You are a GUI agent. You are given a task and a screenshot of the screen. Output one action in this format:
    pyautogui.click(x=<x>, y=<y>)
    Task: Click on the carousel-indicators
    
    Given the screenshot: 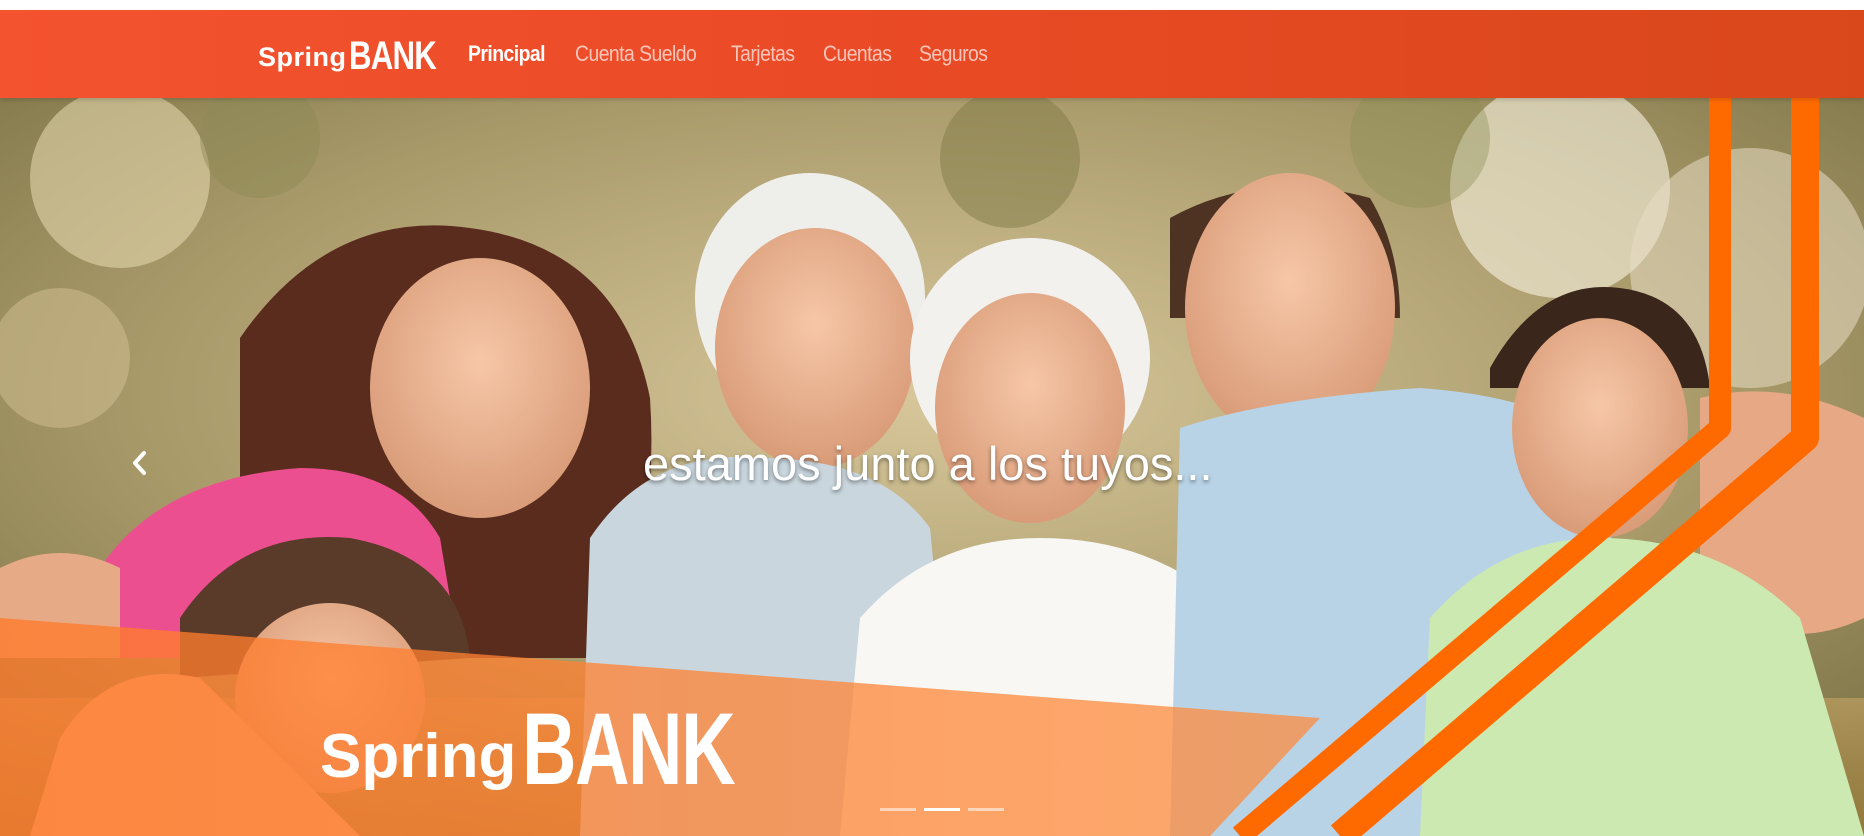 What is the action you would take?
    pyautogui.click(x=942, y=809)
    